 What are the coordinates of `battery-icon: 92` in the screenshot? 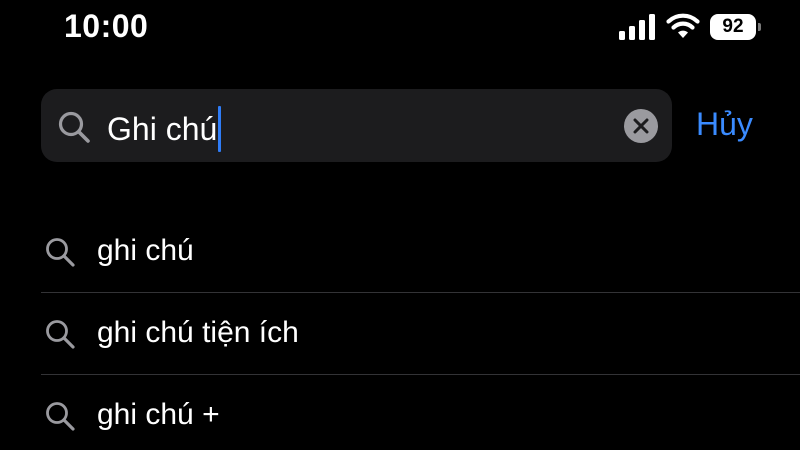 It's located at (736, 27).